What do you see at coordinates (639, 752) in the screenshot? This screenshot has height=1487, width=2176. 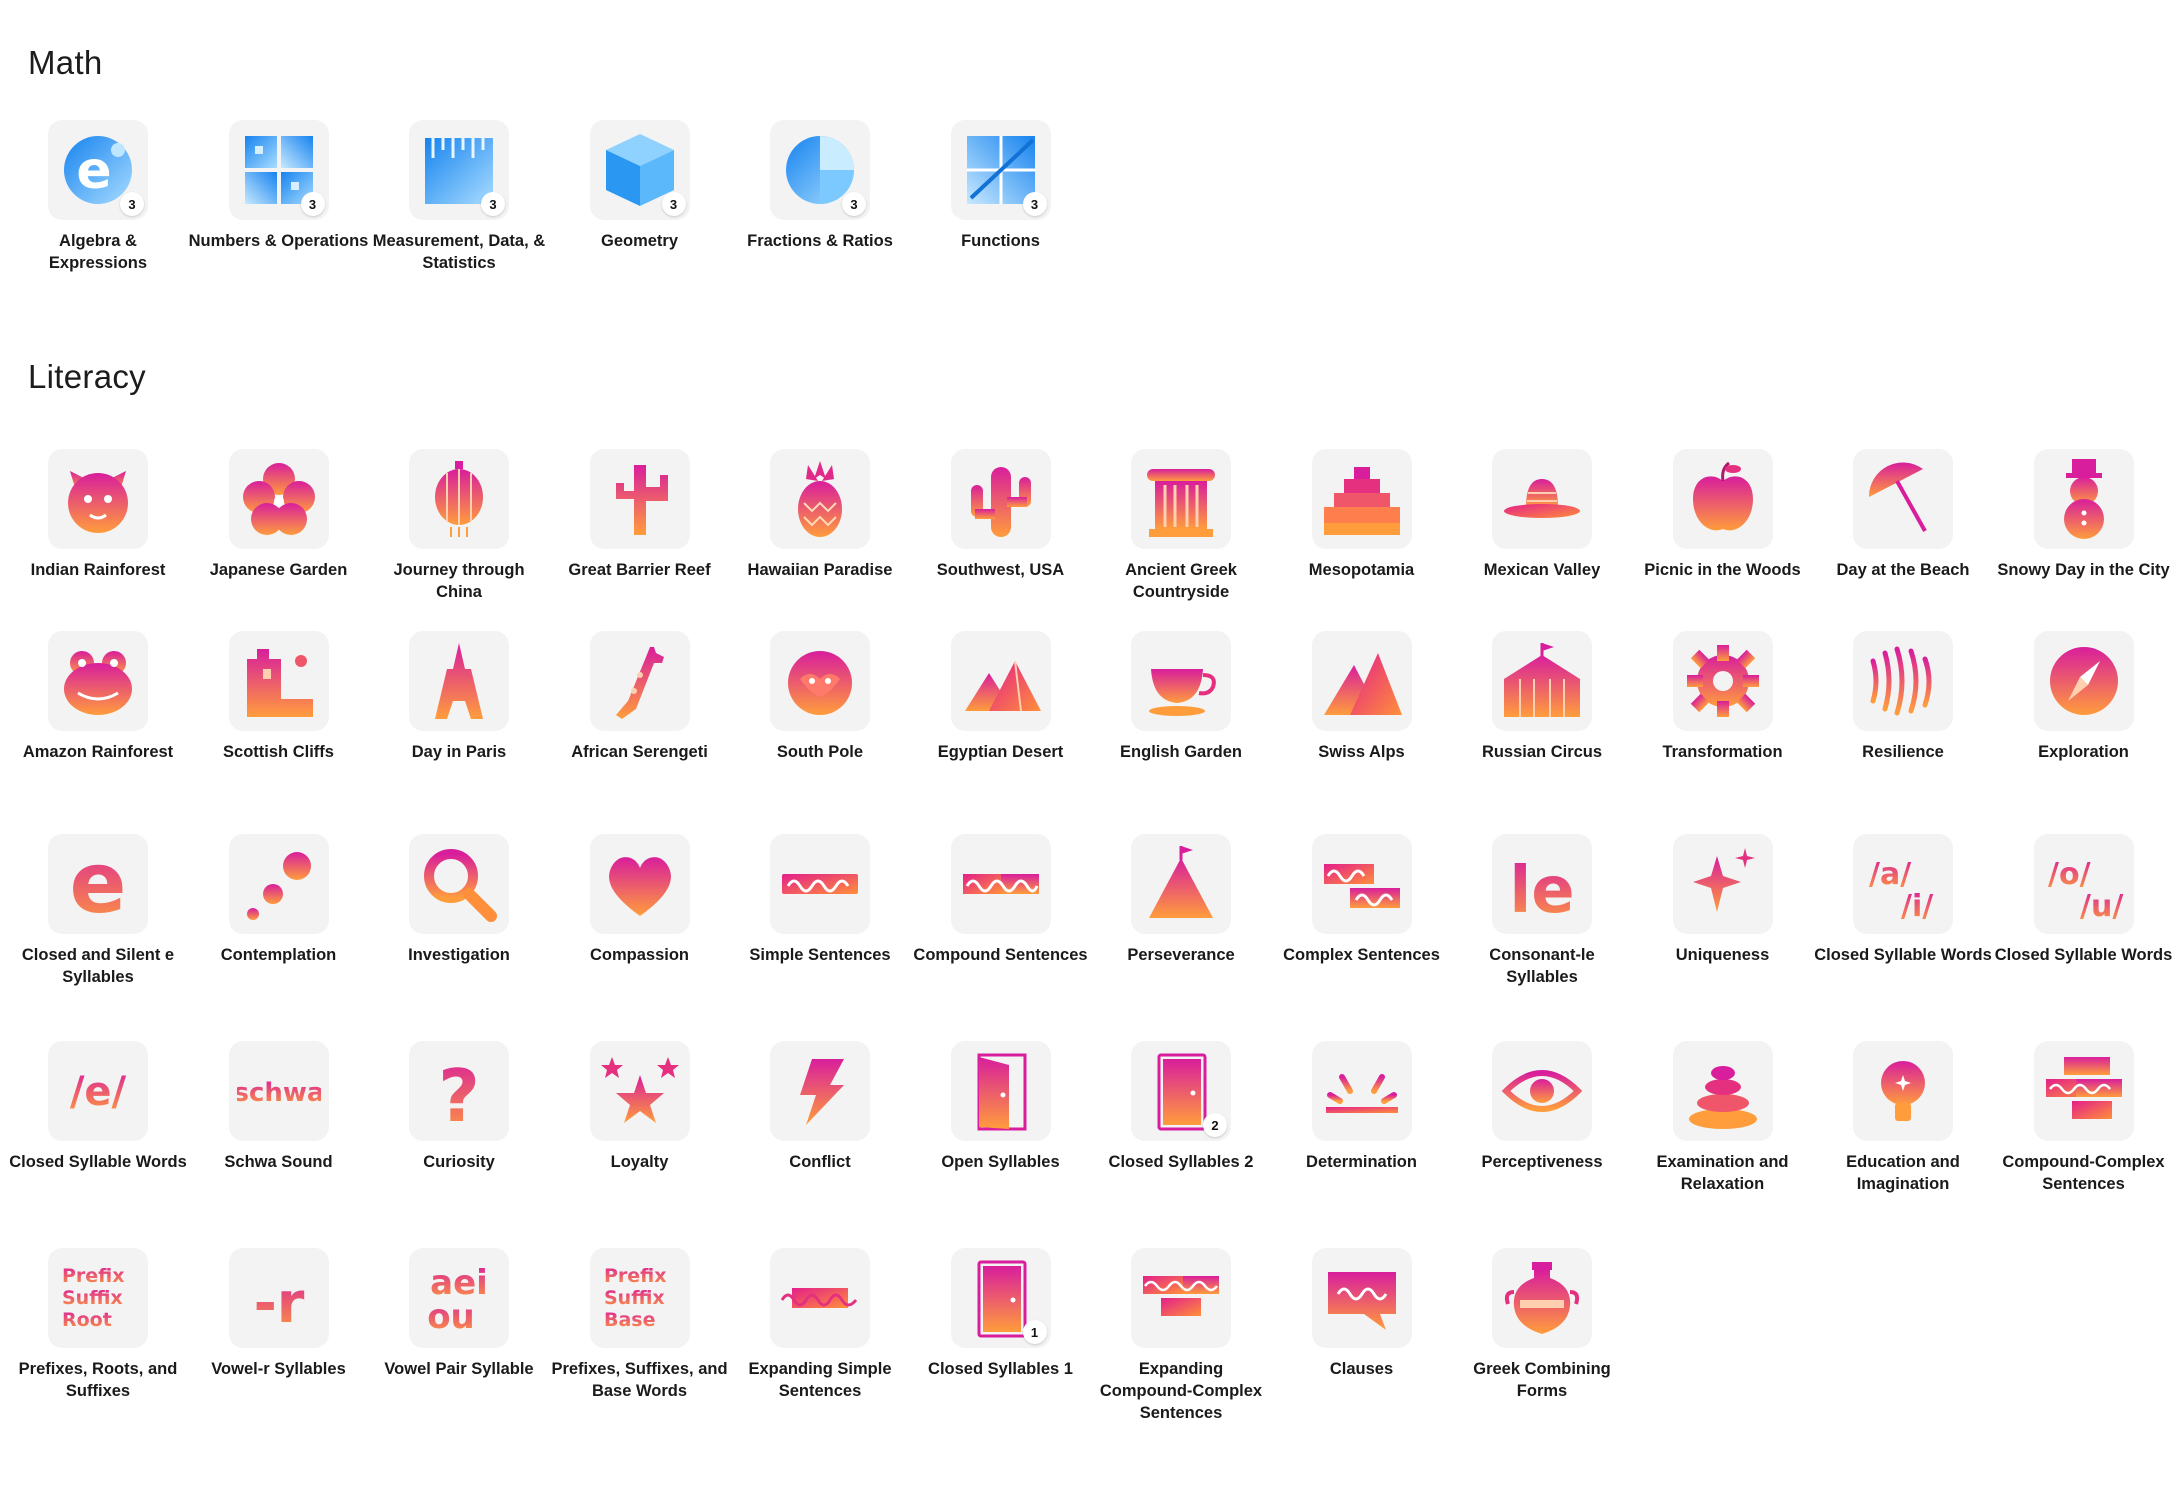 I see `course-label: African Serengeti` at bounding box center [639, 752].